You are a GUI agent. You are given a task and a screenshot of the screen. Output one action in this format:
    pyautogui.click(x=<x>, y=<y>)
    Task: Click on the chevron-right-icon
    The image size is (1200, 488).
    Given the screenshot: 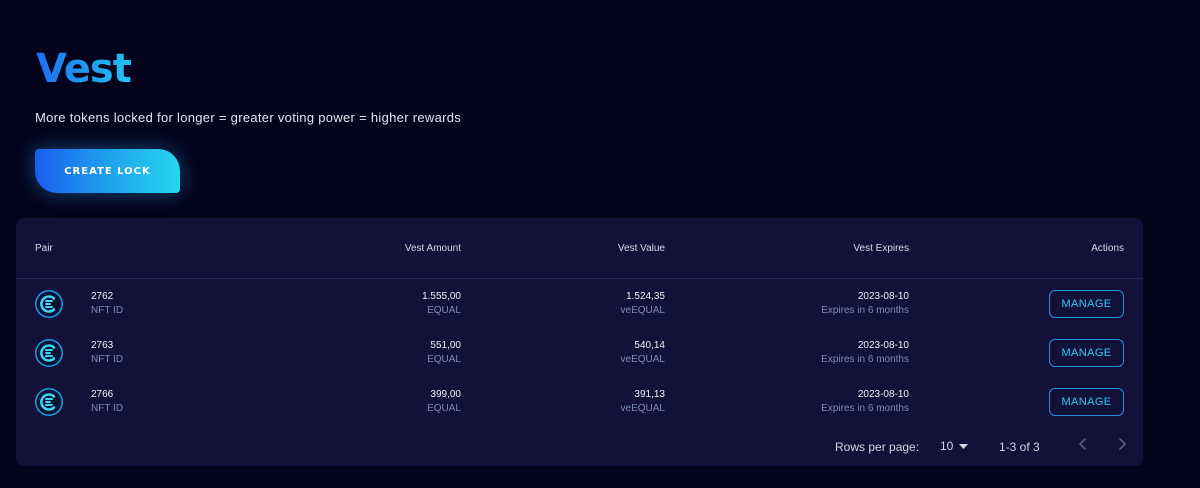 What is the action you would take?
    pyautogui.click(x=1122, y=444)
    